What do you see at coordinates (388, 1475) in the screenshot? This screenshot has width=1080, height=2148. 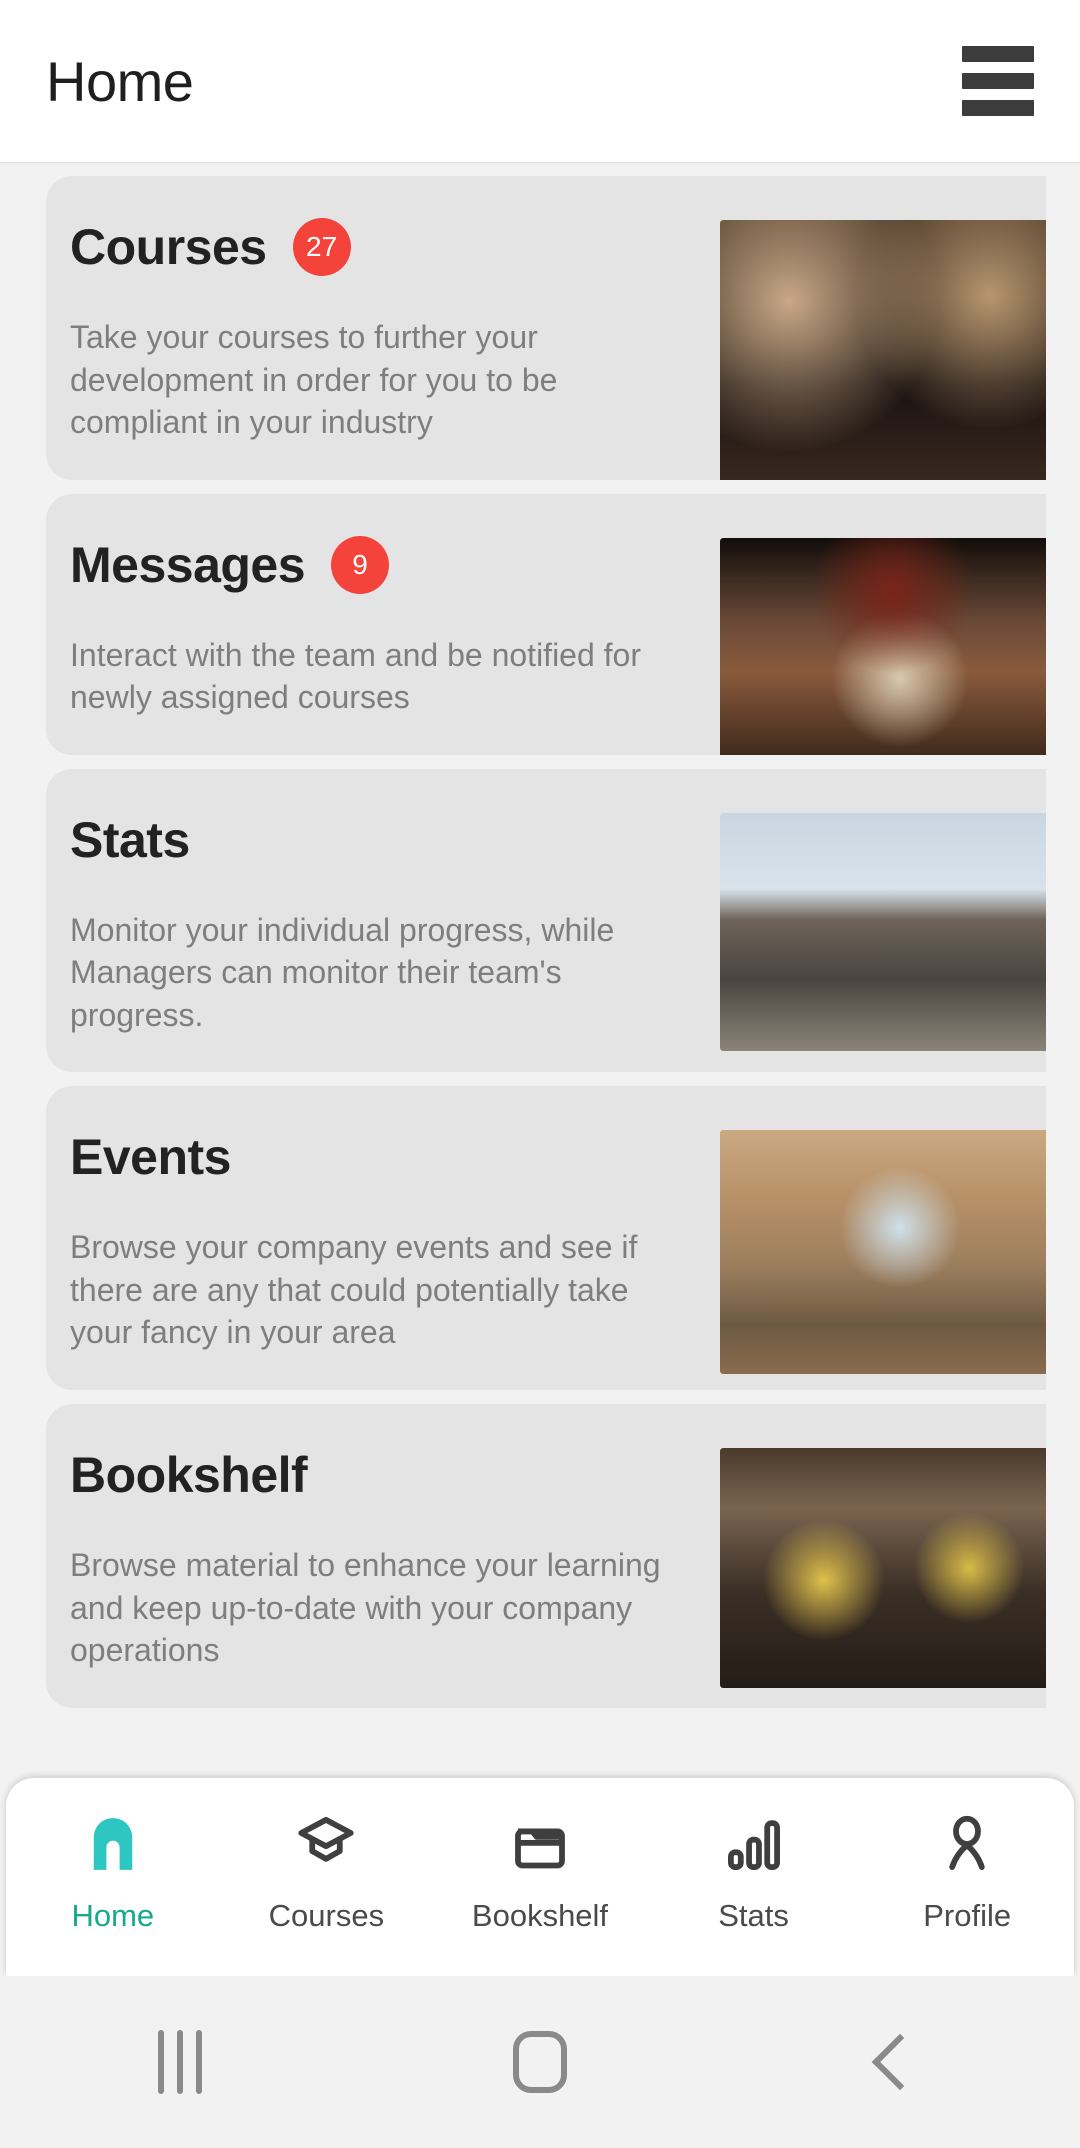 I see `card-header: Bookshelf` at bounding box center [388, 1475].